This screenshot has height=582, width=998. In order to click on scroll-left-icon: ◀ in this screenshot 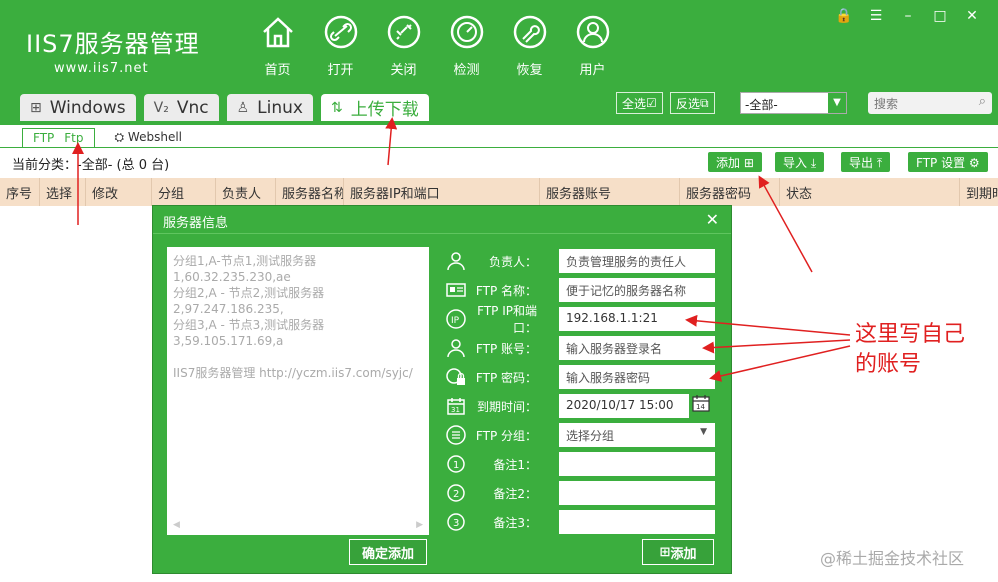, I will do `click(176, 525)`.